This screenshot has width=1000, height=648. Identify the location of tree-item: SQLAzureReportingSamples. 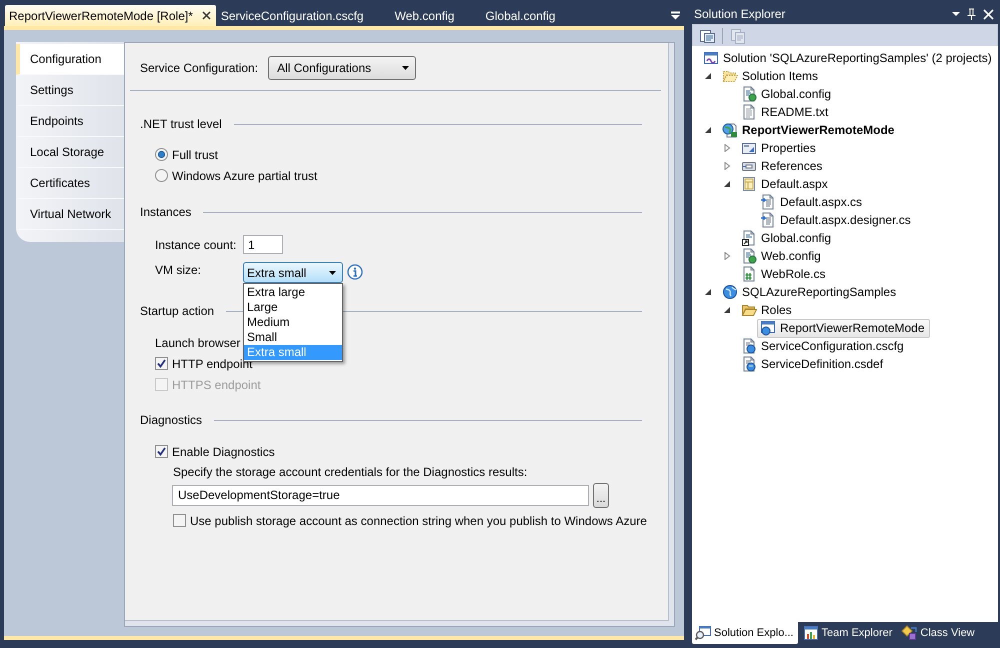
(810, 292).